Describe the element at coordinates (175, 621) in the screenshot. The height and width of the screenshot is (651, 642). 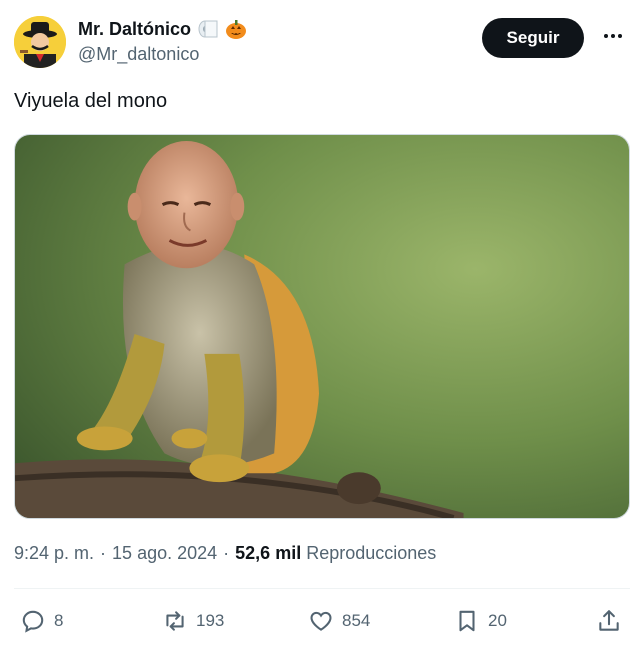
I see `retweet-icon` at that location.